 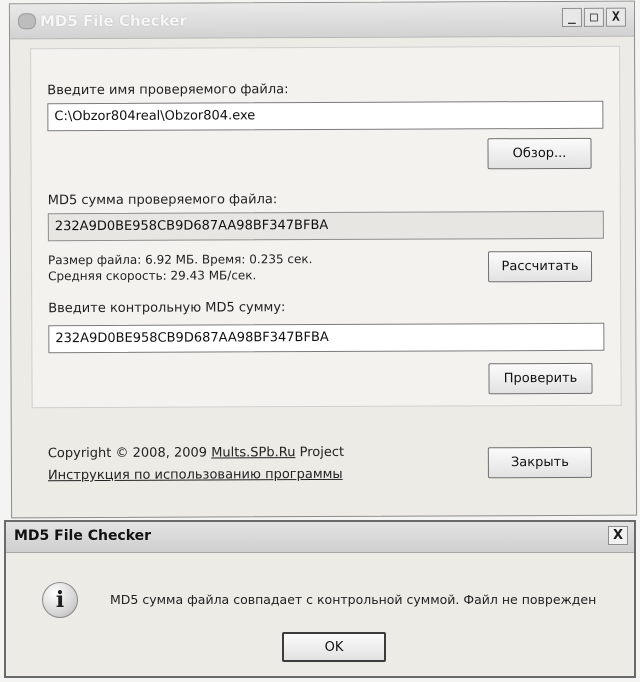 I want to click on stats-size-time: Размер файла: 6.92 МБ. Время: 0.235 сек., so click(x=180, y=260).